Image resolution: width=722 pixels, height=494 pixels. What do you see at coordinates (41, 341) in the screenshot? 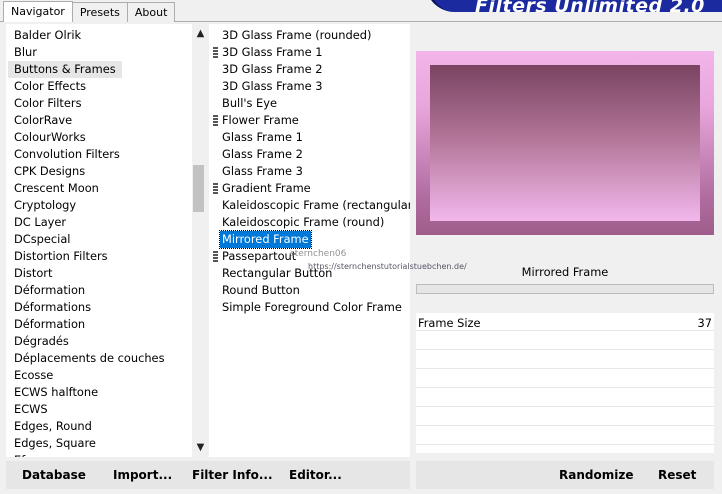
I see `category-item: Dégradés` at bounding box center [41, 341].